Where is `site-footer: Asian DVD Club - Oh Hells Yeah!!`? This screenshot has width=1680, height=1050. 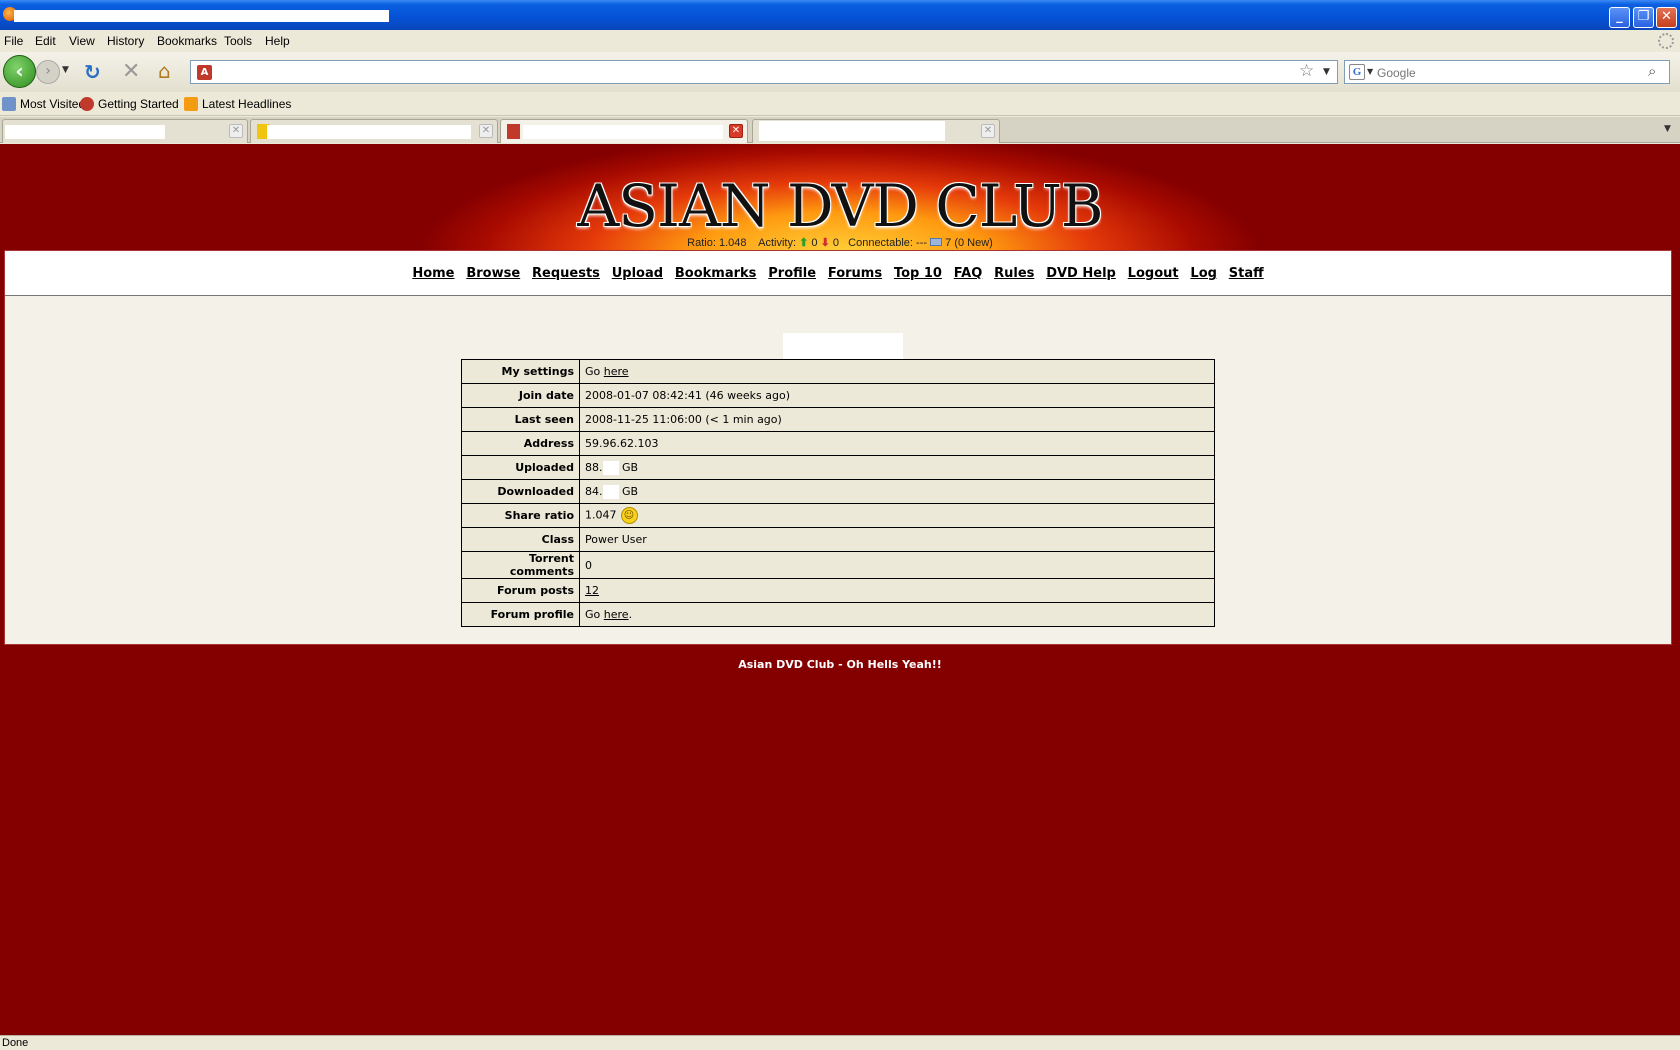 site-footer: Asian DVD Club - Oh Hells Yeah!! is located at coordinates (840, 664).